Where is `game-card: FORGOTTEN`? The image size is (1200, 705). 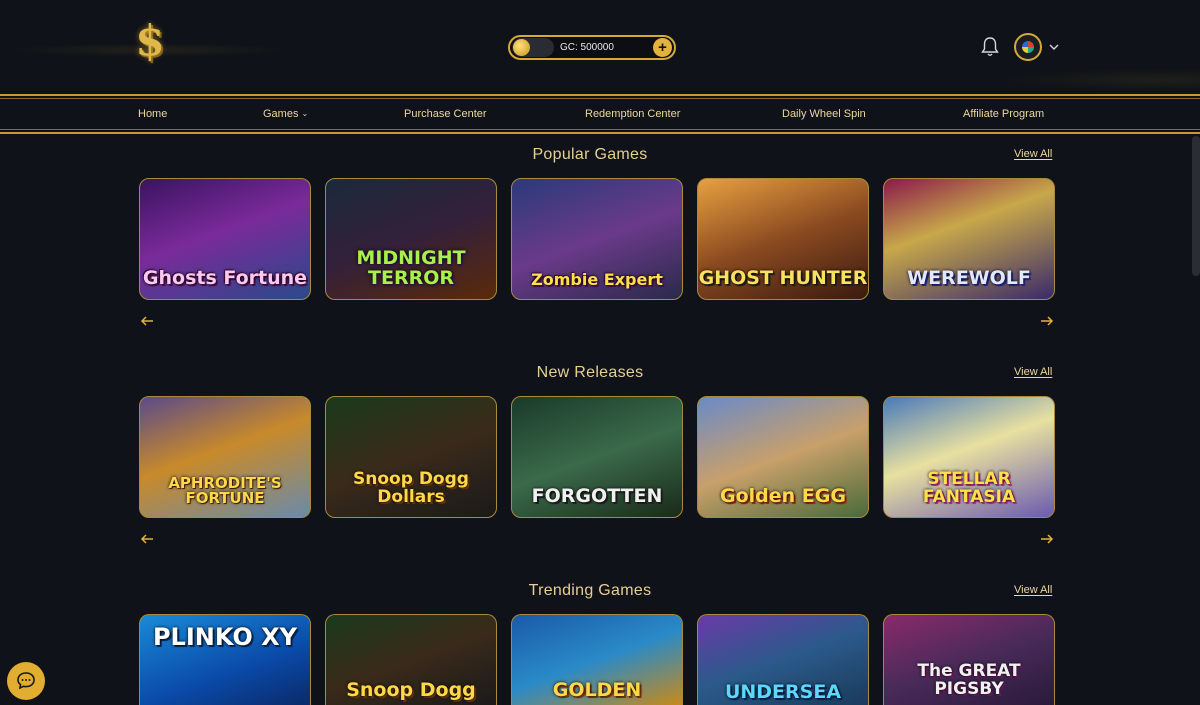
game-card: FORGOTTEN is located at coordinates (597, 457).